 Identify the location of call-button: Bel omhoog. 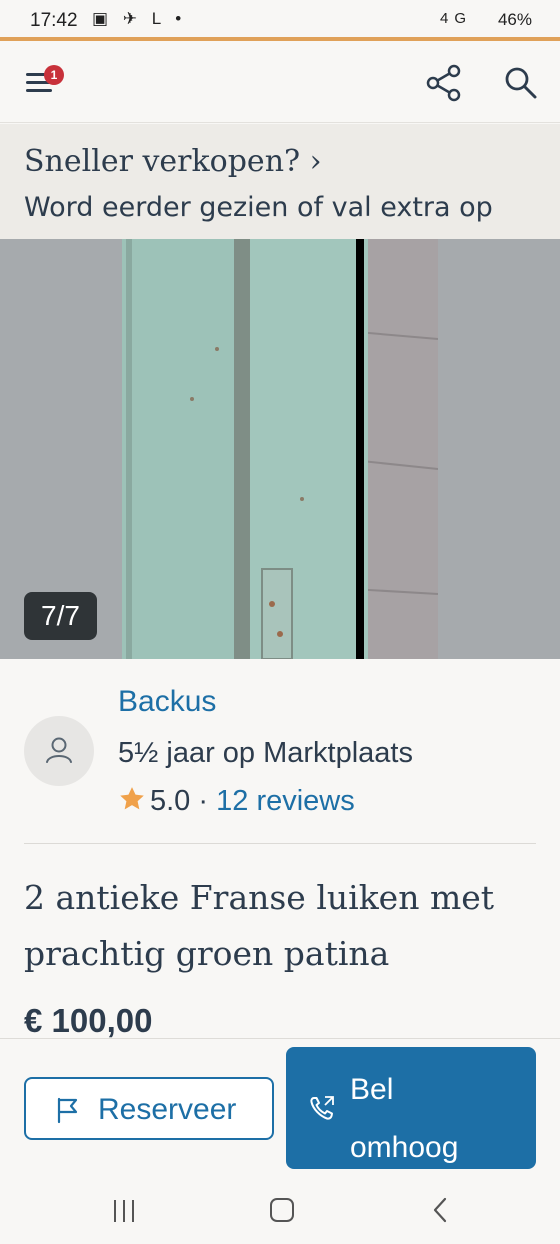
(411, 1108).